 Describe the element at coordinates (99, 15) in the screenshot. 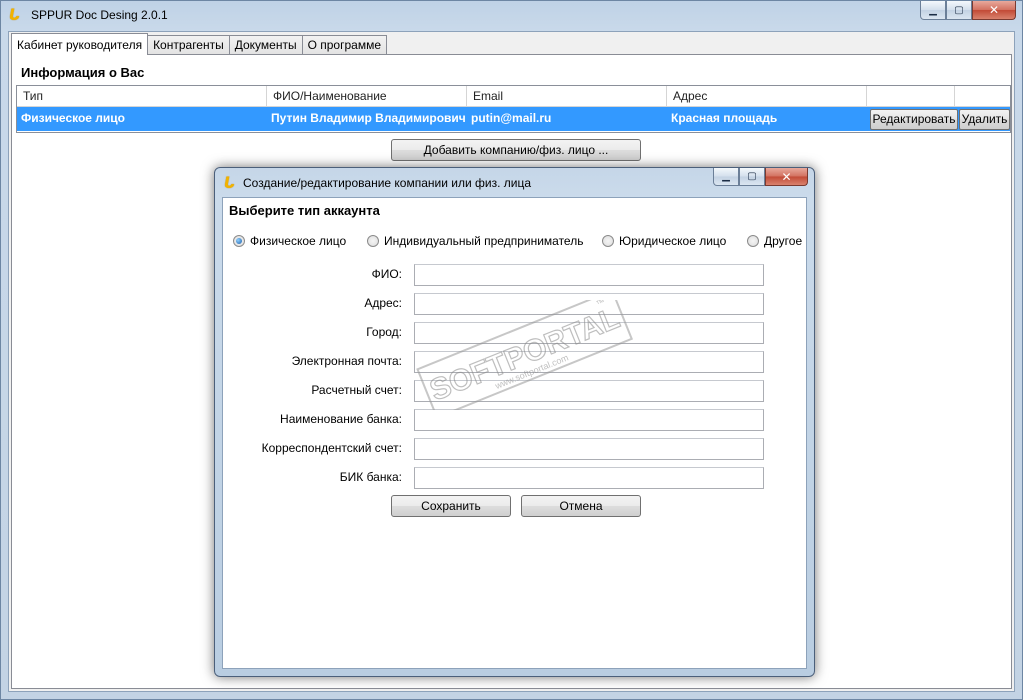

I see `window-title: SPPUR Doc Desing 2.0.1` at that location.